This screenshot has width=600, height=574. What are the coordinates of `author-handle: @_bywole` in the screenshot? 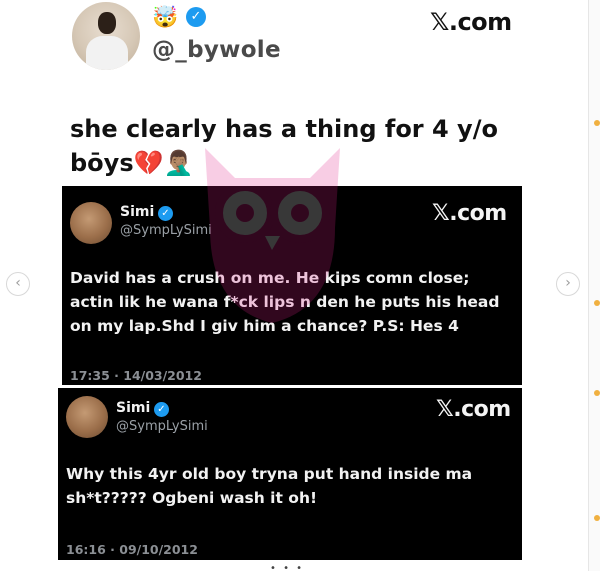 It's located at (216, 50).